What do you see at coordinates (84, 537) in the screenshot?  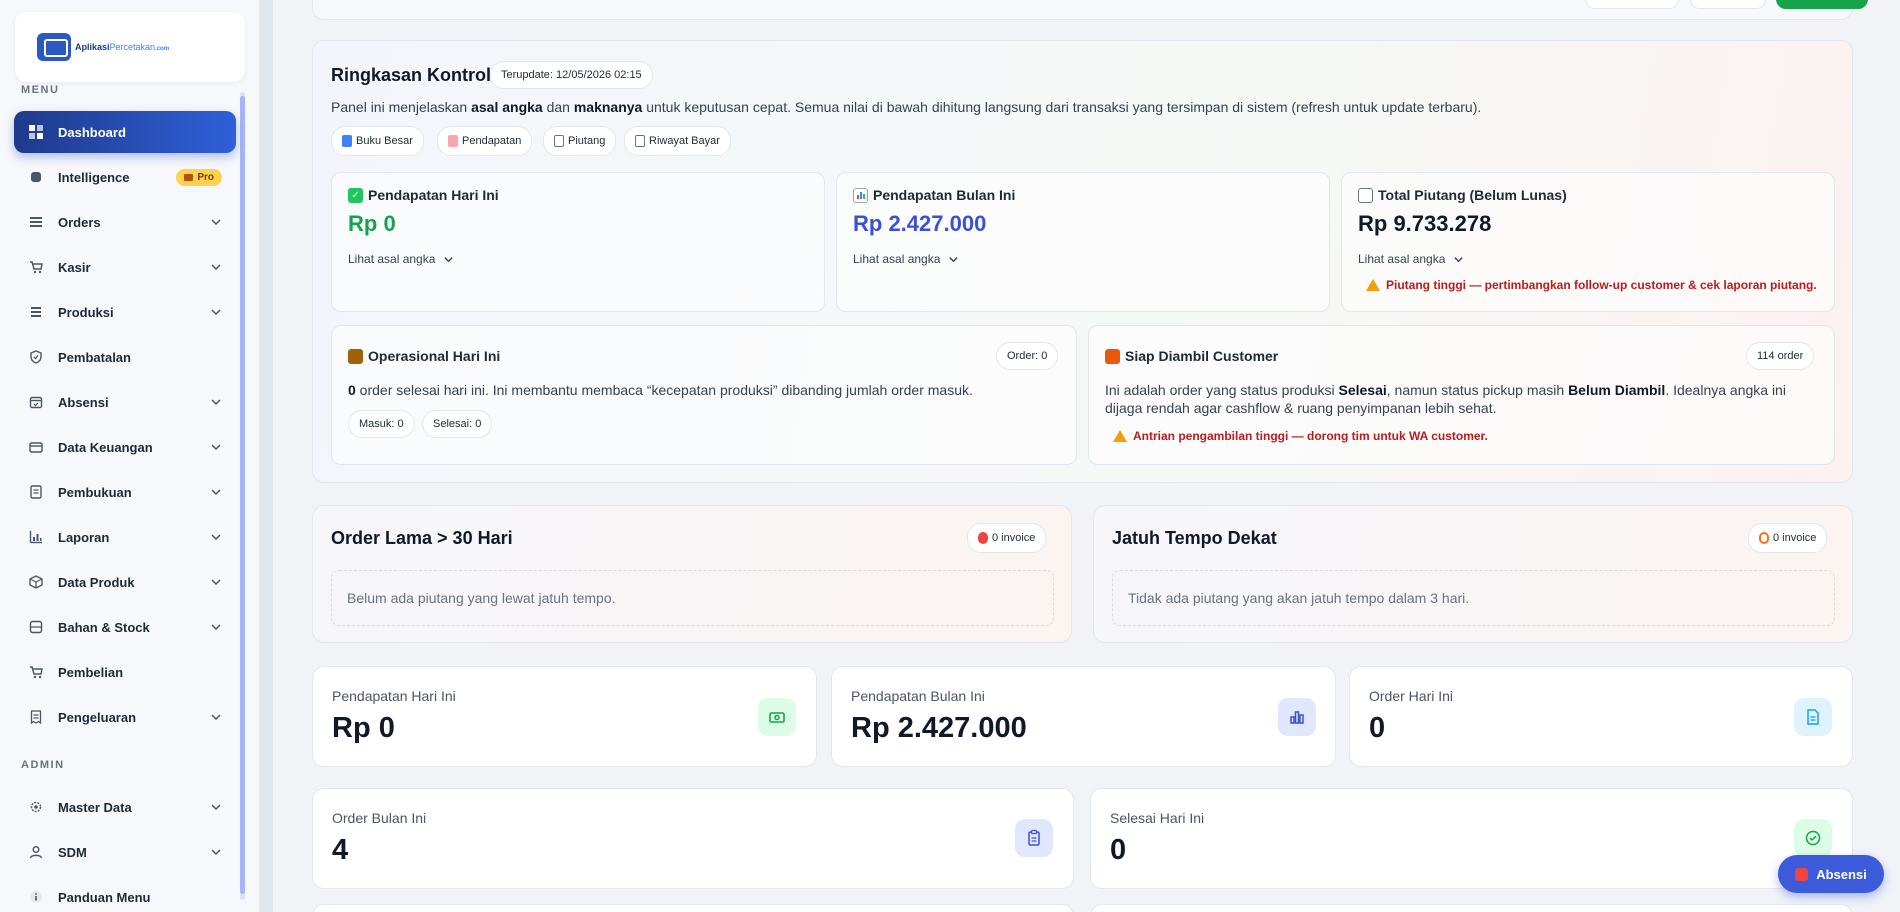 I see `sidebar-item-label: Laporan` at bounding box center [84, 537].